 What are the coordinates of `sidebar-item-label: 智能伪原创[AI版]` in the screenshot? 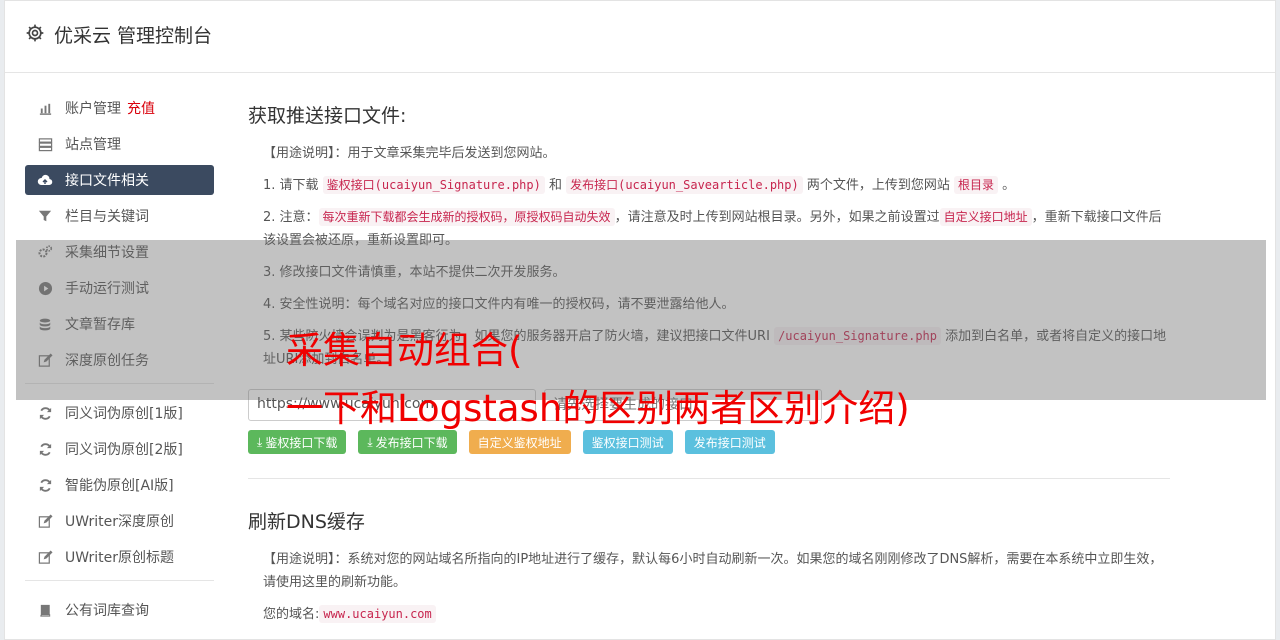 It's located at (119, 486).